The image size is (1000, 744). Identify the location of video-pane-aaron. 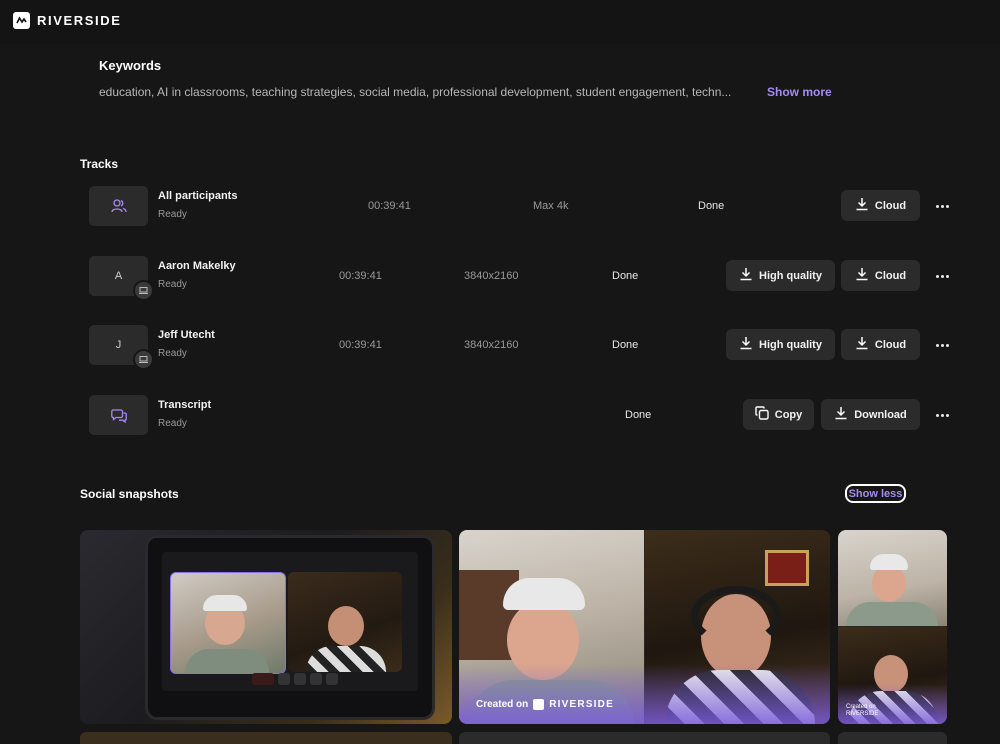
(228, 623).